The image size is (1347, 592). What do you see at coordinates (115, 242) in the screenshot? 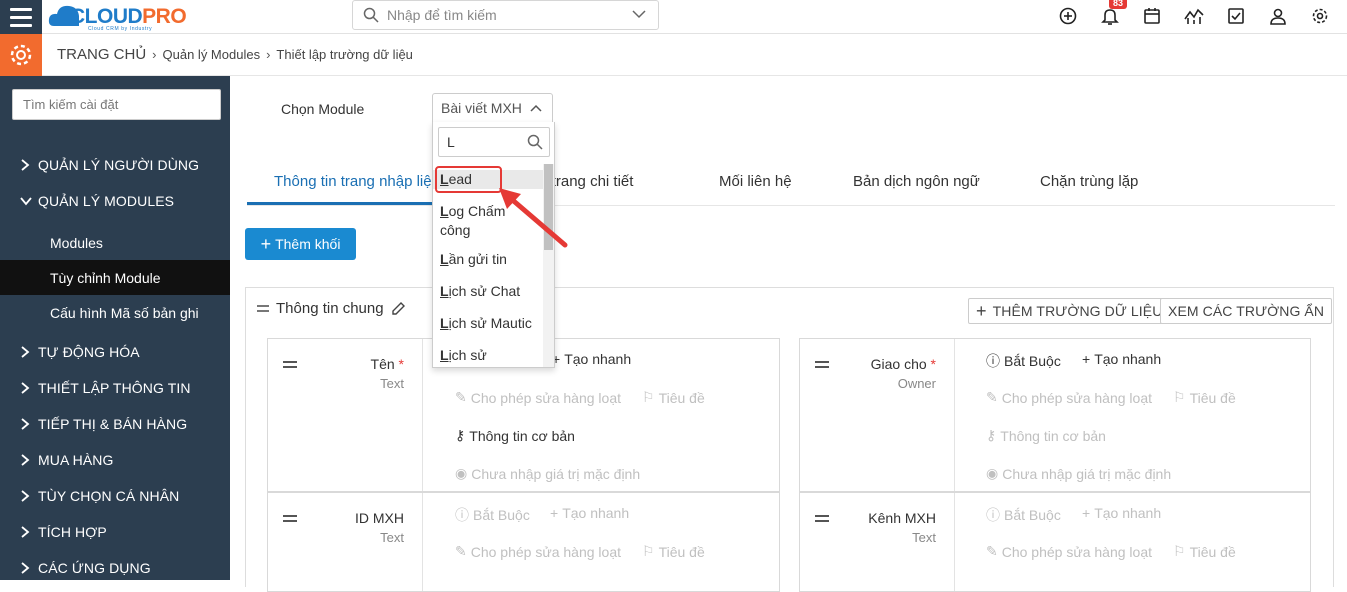
I see `sidebar-subitem-modules: Modules` at bounding box center [115, 242].